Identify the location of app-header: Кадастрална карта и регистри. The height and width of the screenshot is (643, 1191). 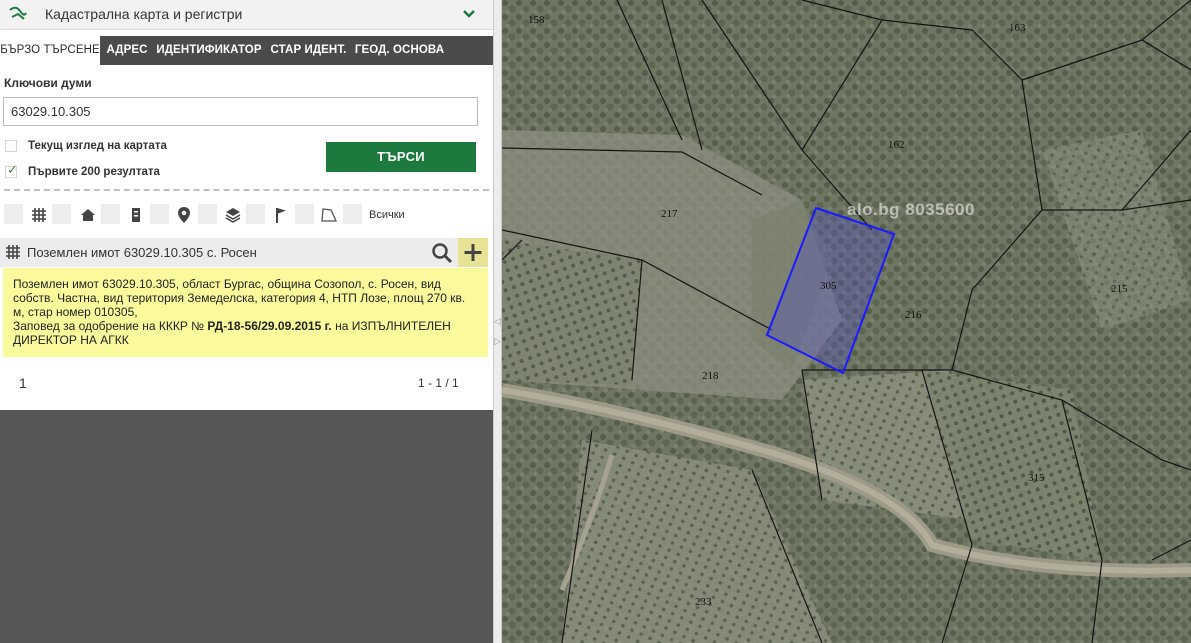
(246, 15).